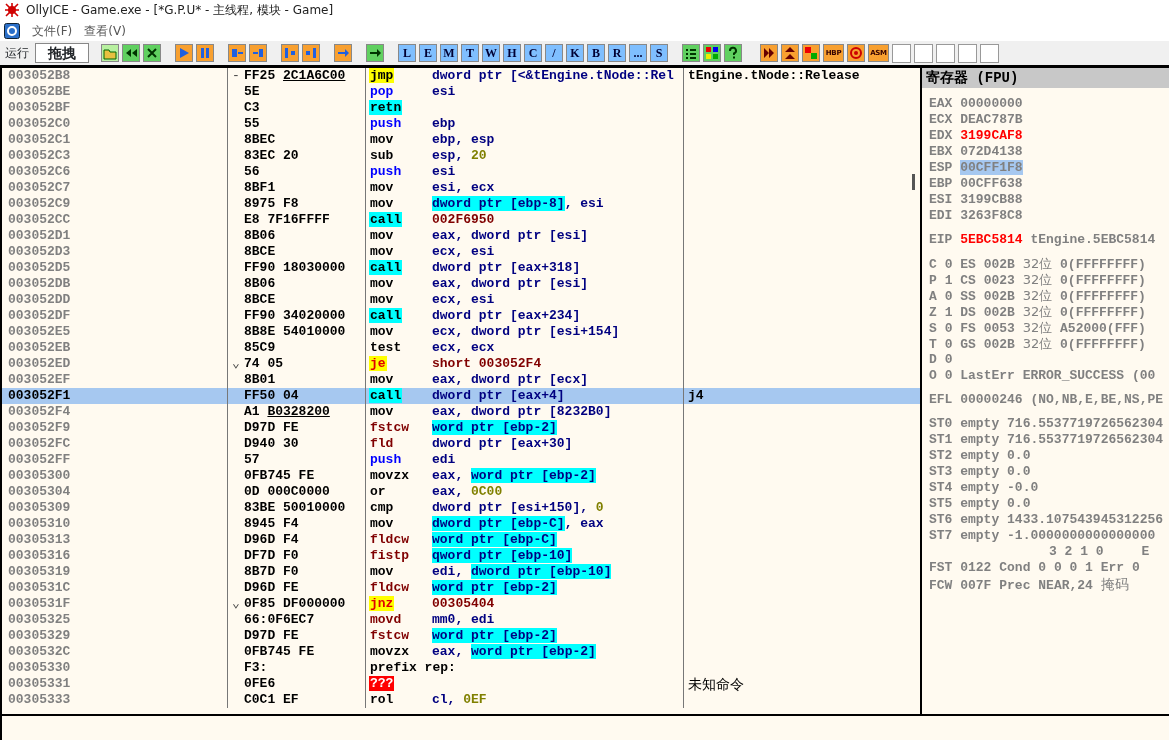 The width and height of the screenshot is (1169, 741). I want to click on err-value: 0, so click(1135, 567).